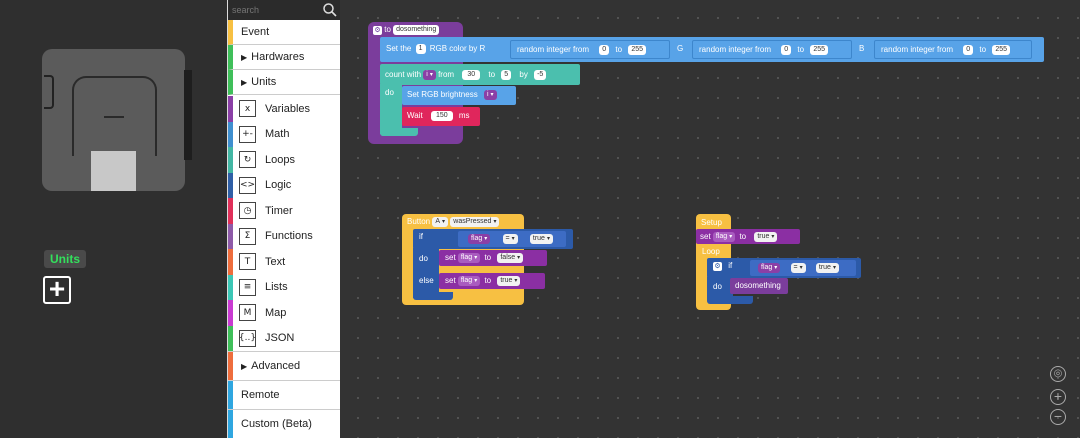  Describe the element at coordinates (540, 75) in the screenshot. I see `count-by-field: -5` at that location.